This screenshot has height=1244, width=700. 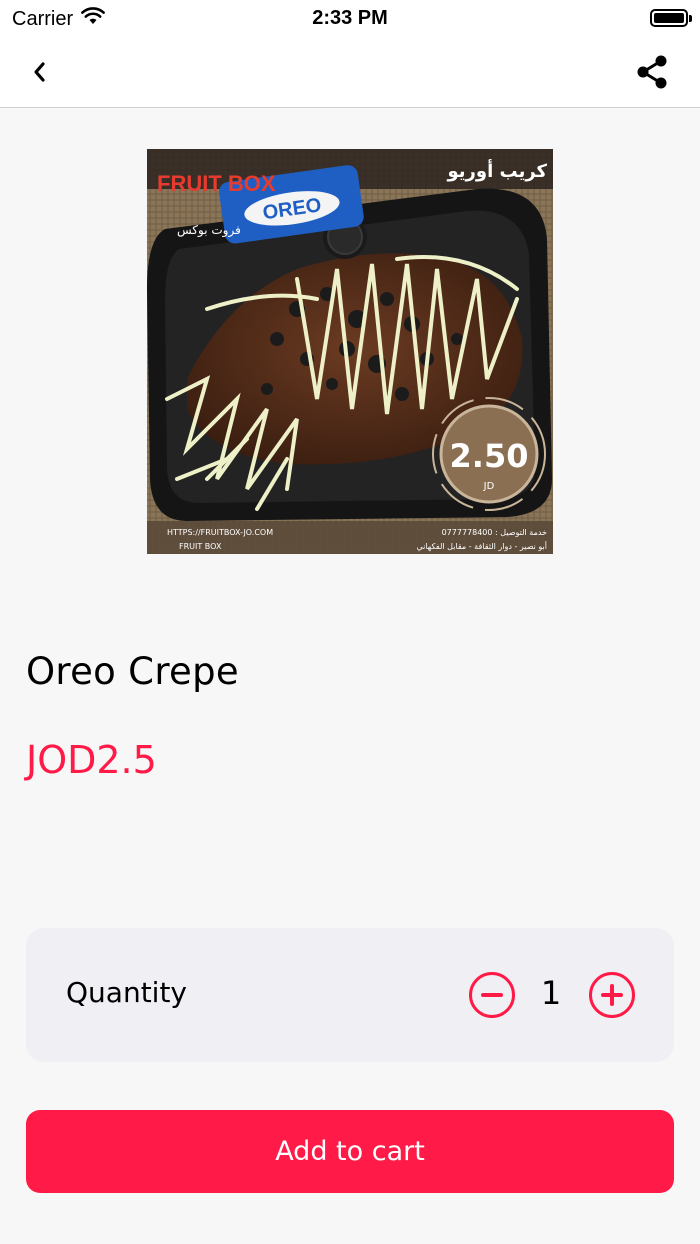 I want to click on navigation-bar, so click(x=350, y=72).